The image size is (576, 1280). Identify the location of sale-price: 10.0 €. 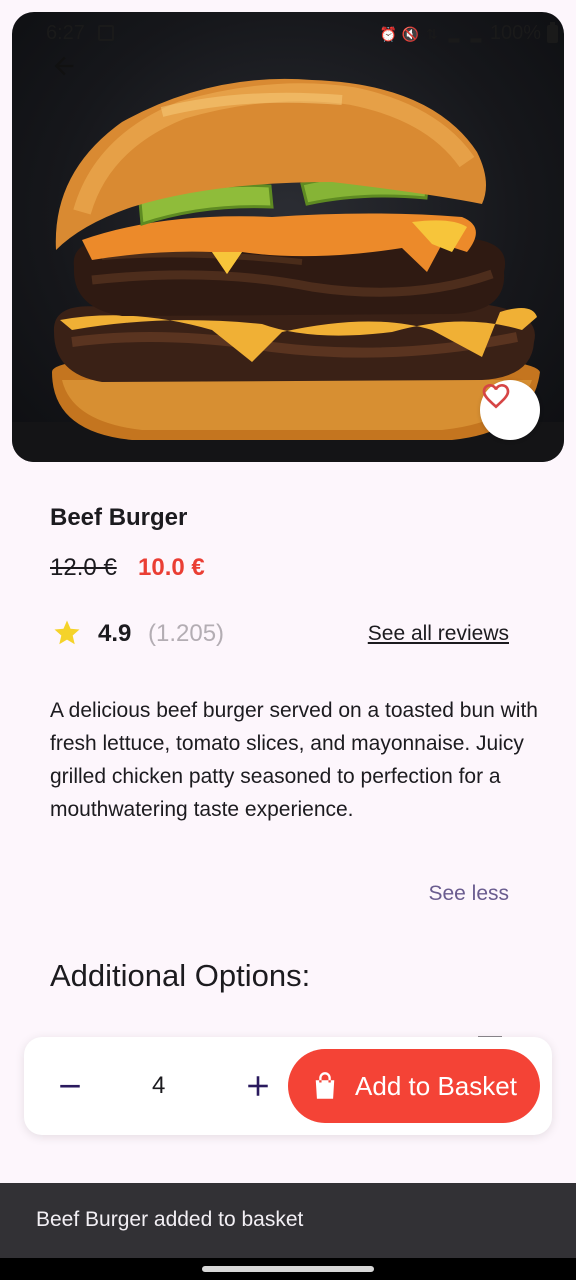
(171, 567).